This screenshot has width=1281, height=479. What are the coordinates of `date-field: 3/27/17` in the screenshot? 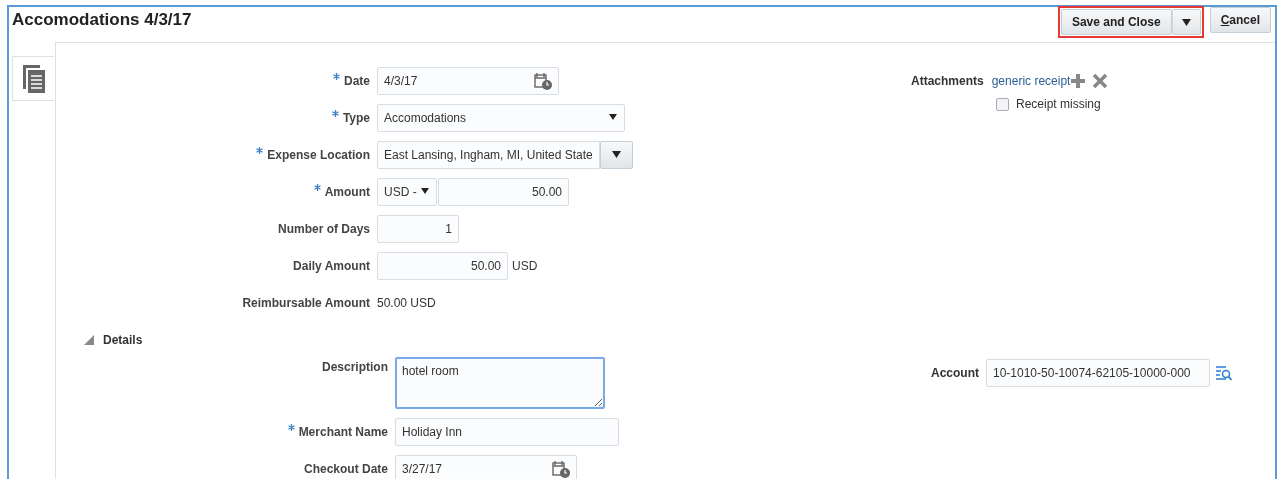 It's located at (486, 466).